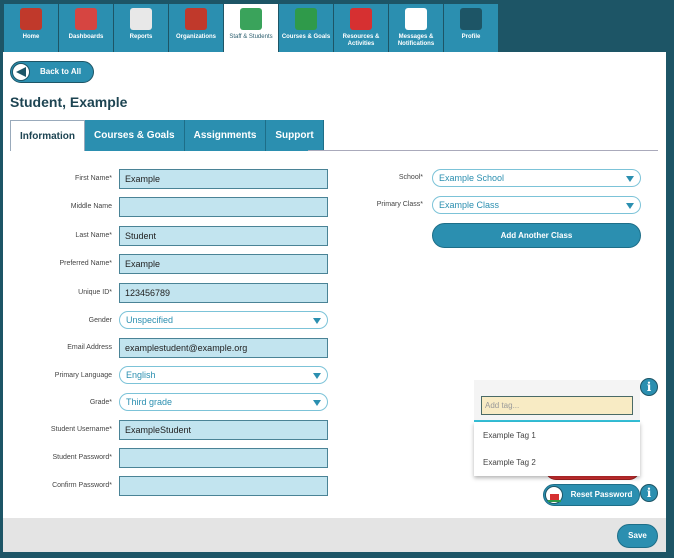 This screenshot has width=674, height=558. Describe the element at coordinates (86, 19) in the screenshot. I see `gauge-icon` at that location.